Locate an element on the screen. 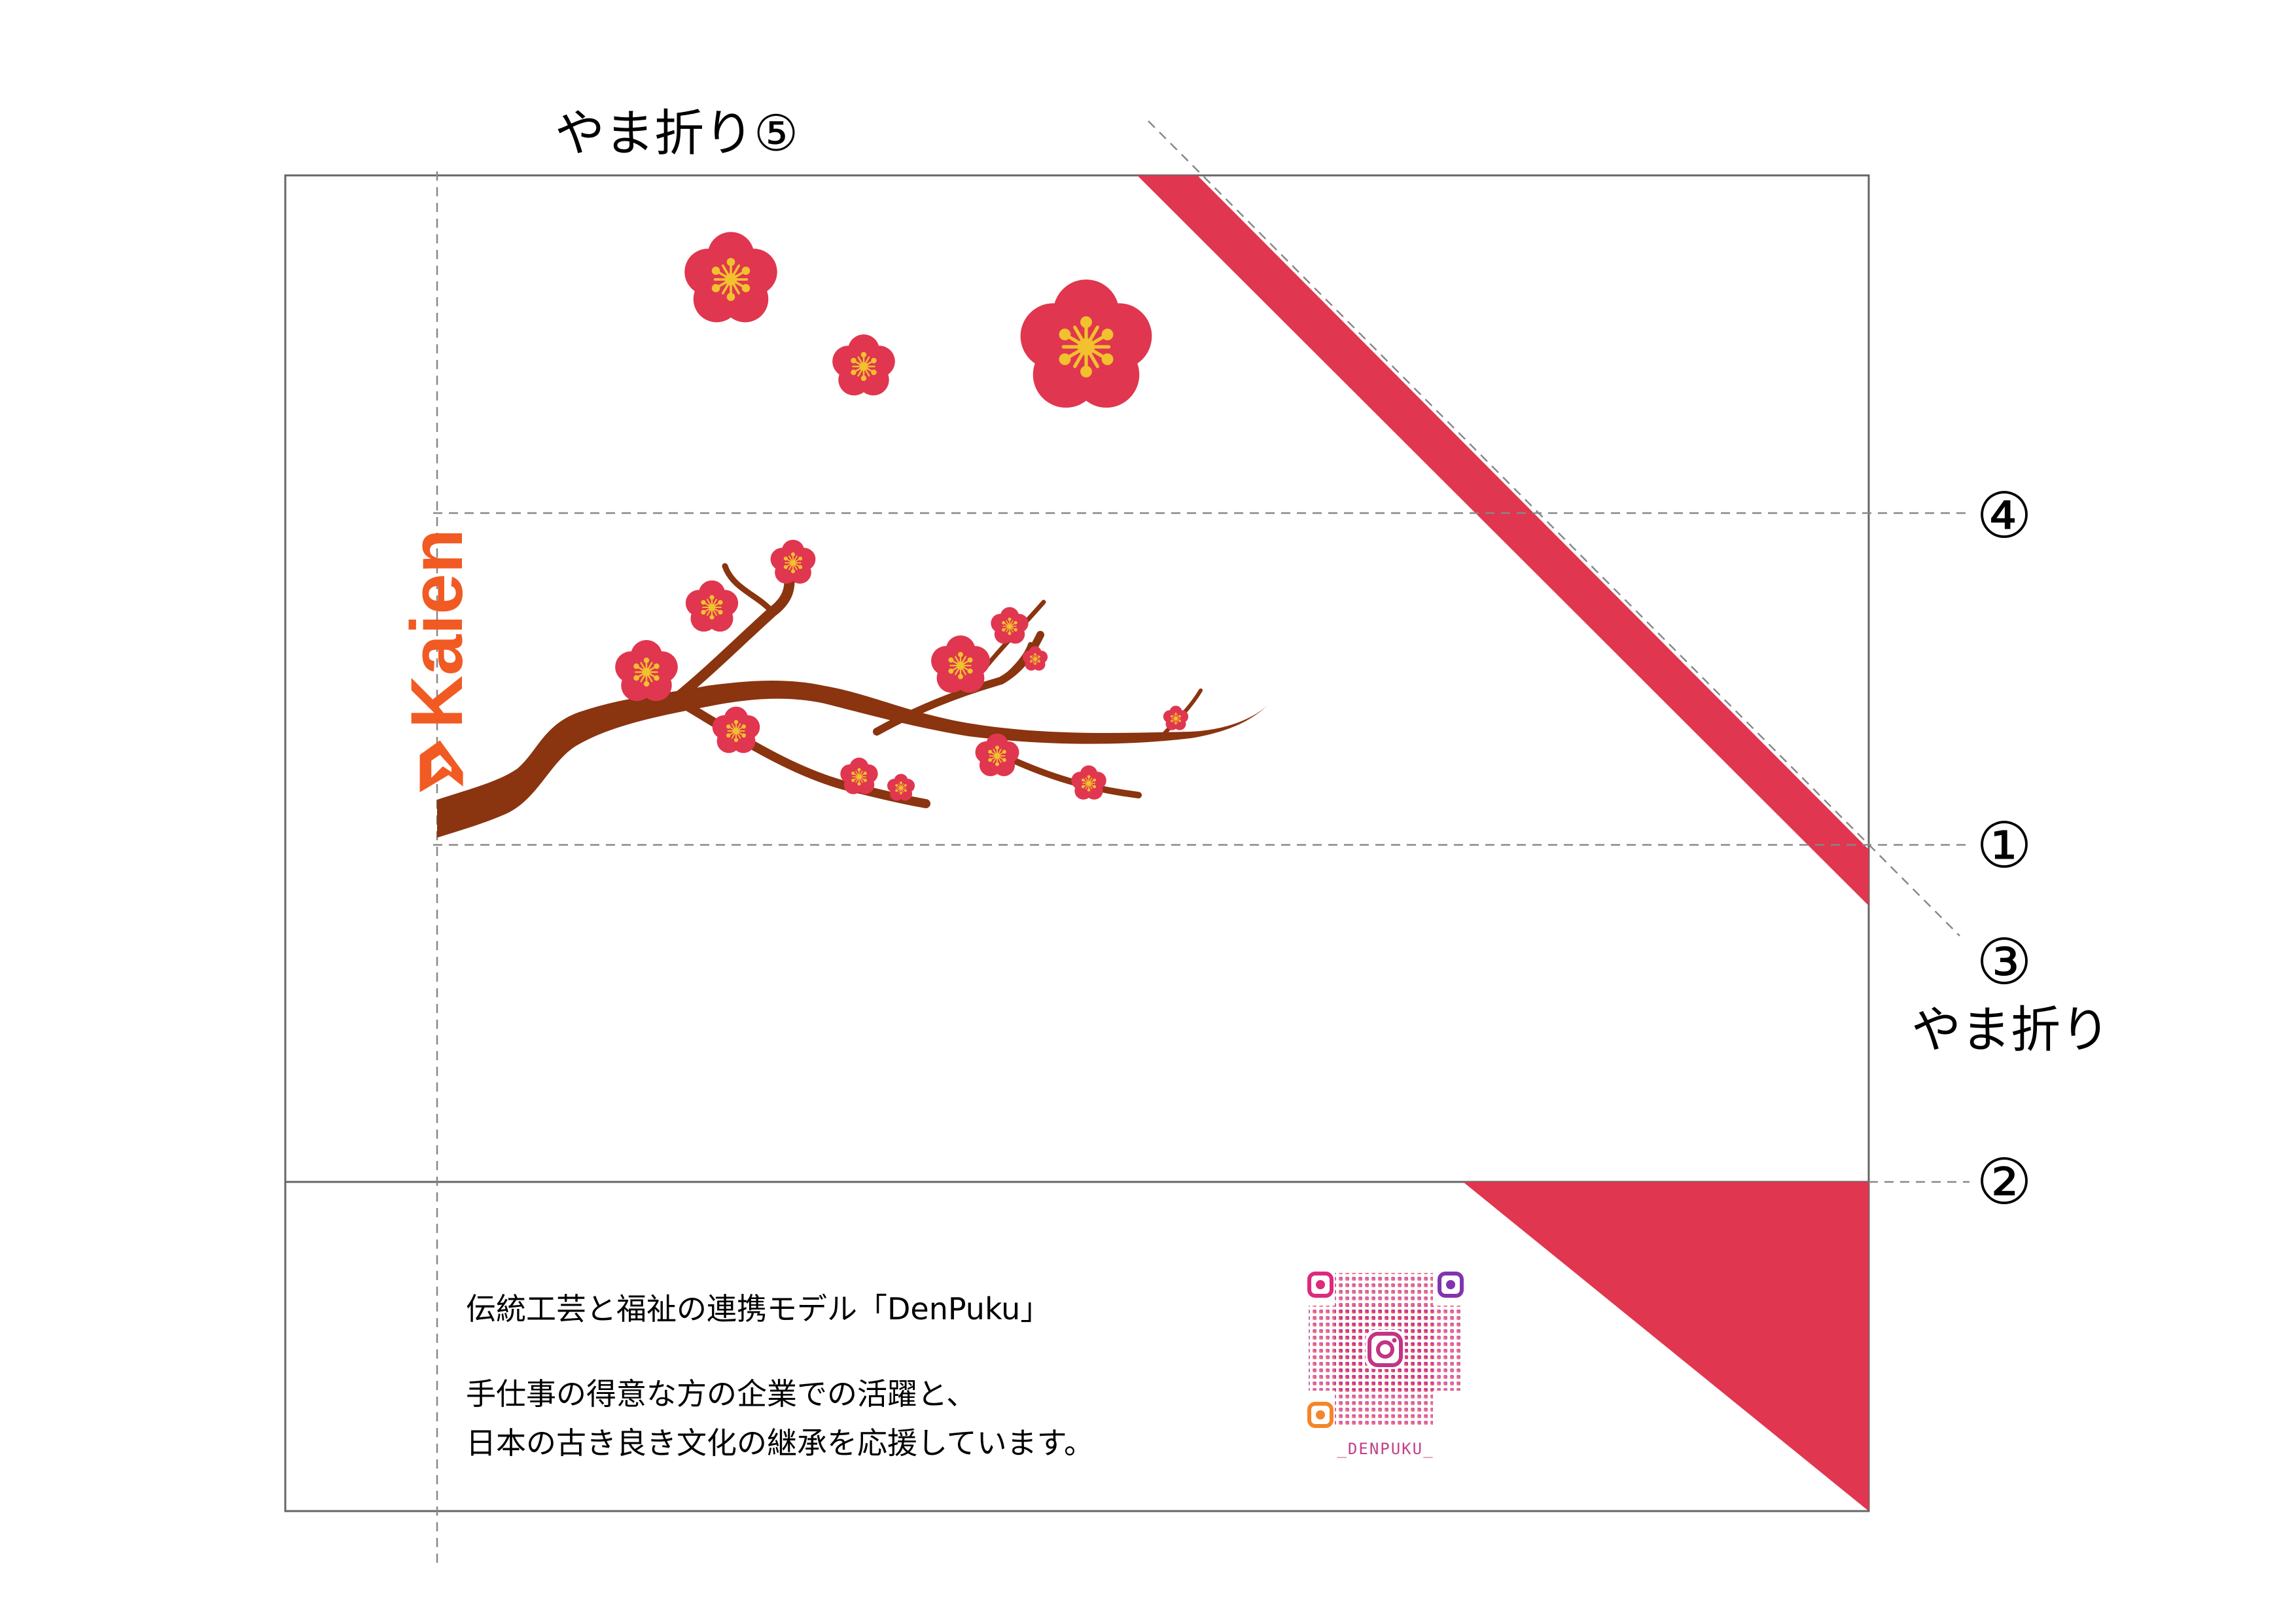  message-line-2: 手仕事の得意な方の企業での活躍と、 is located at coordinates (721, 1394).